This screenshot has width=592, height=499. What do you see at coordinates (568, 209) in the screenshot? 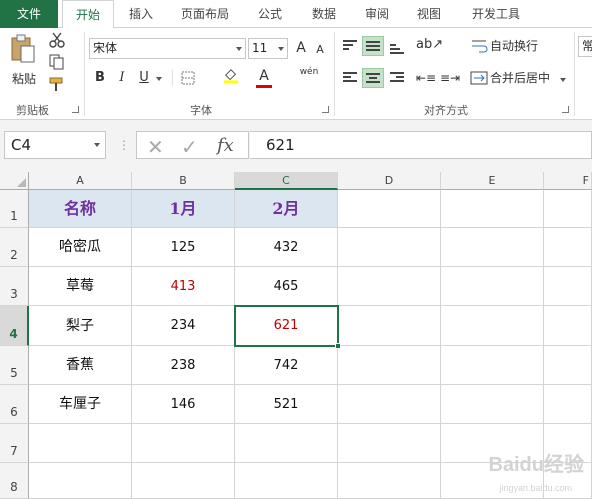
I see `cell-f1` at bounding box center [568, 209].